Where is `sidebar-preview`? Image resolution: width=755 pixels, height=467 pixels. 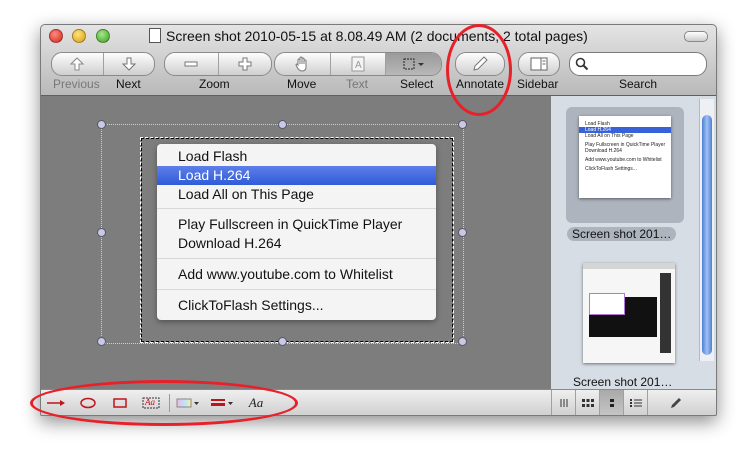 sidebar-preview is located at coordinates (665, 313).